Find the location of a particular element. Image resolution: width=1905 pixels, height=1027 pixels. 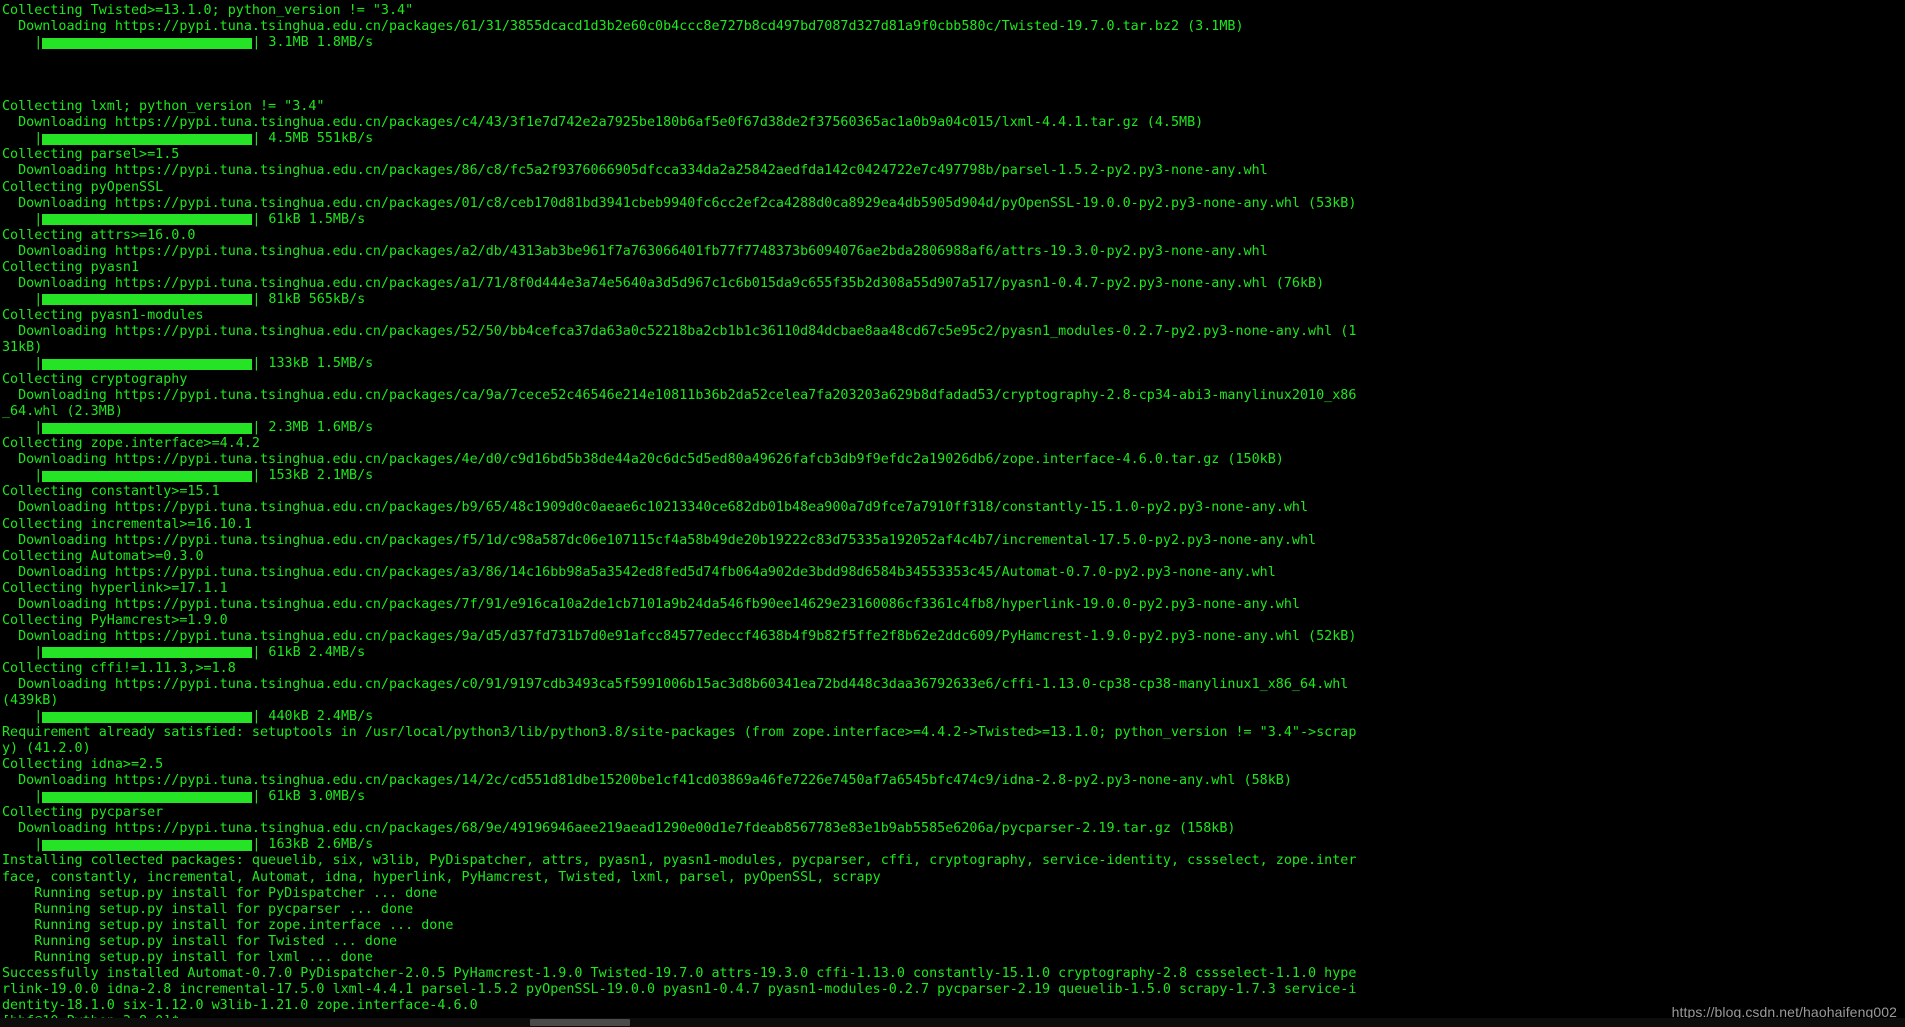

download-progress-line: | | 2.3MB 1.6MB/s is located at coordinates (952, 428).